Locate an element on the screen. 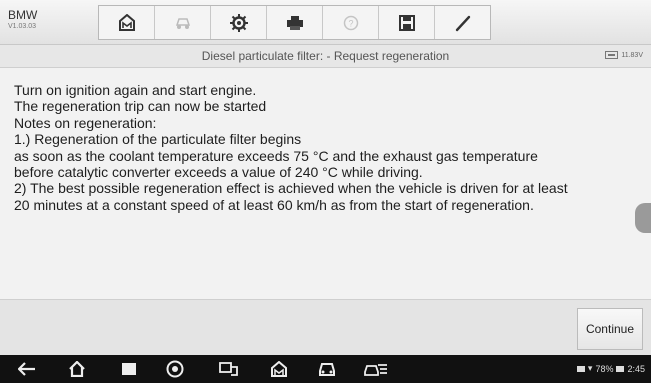 This screenshot has width=651, height=383. clock: 2:45 is located at coordinates (636, 368).